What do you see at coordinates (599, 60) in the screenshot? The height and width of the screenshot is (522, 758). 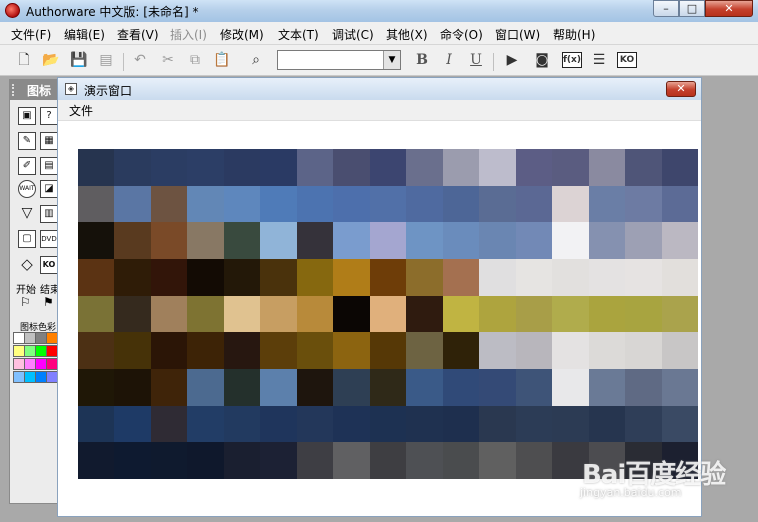 I see `variables-icon: ☰` at bounding box center [599, 60].